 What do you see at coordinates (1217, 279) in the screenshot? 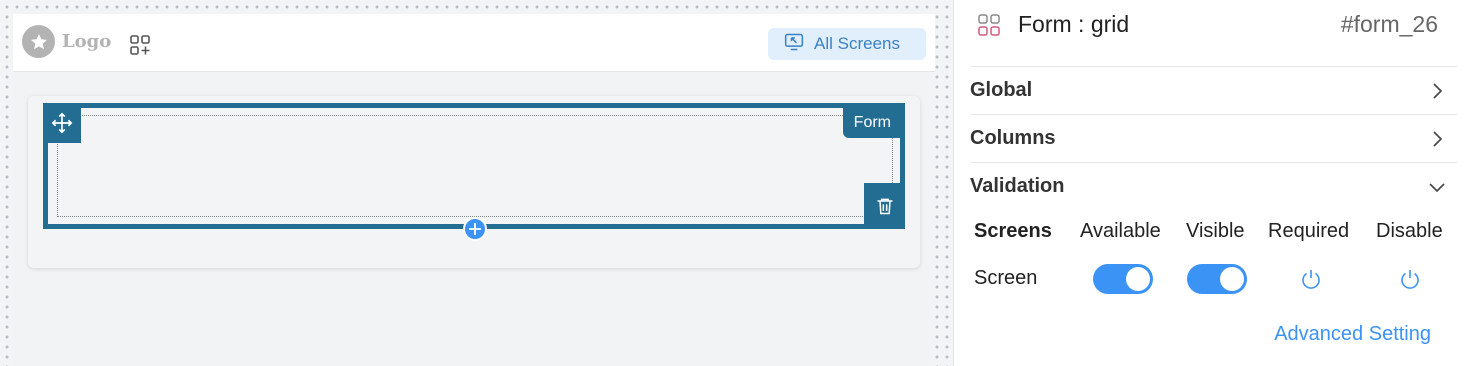
I see `visible-toggle` at bounding box center [1217, 279].